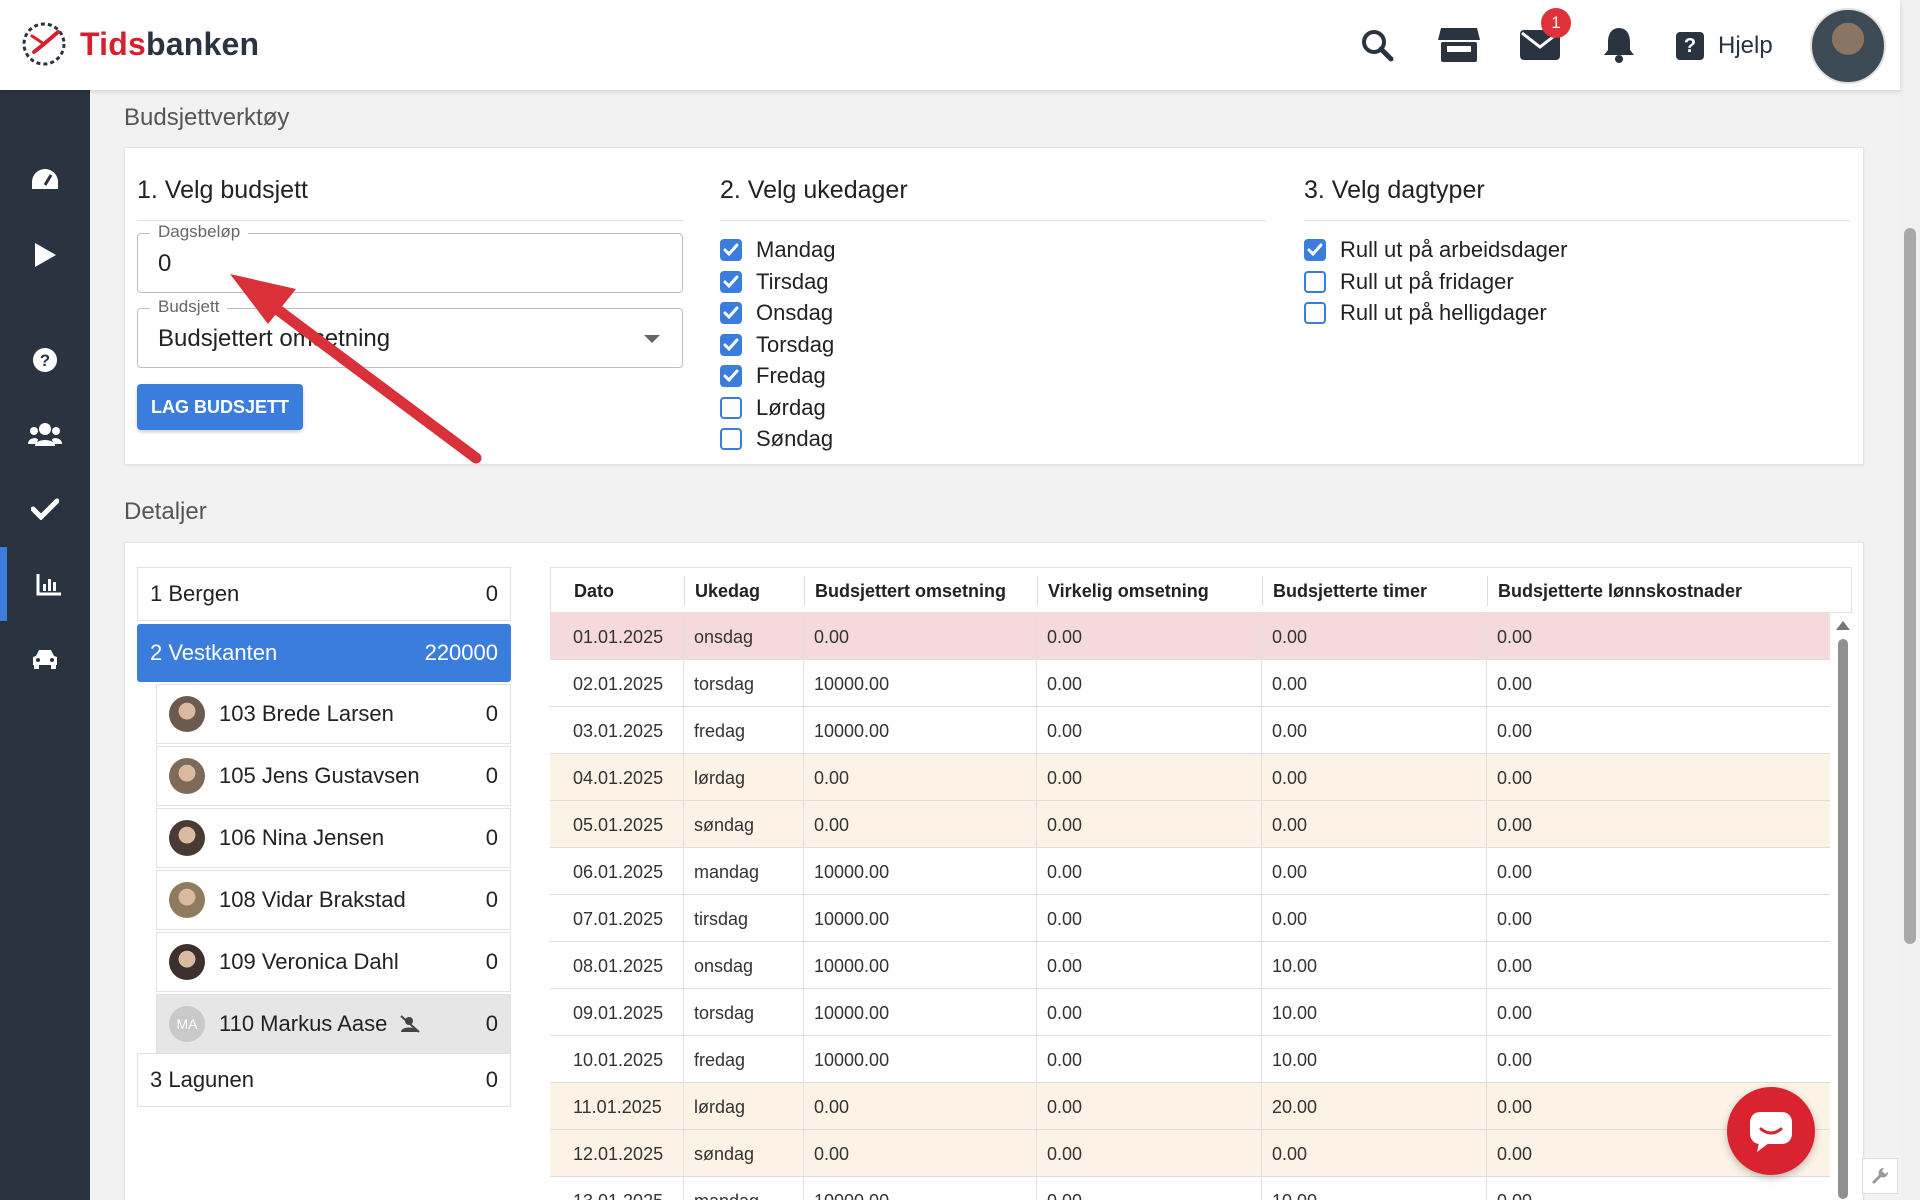 The width and height of the screenshot is (1920, 1200). What do you see at coordinates (333, 1024) in the screenshot?
I see `employee-item: MA 110 Markus Aase 0` at bounding box center [333, 1024].